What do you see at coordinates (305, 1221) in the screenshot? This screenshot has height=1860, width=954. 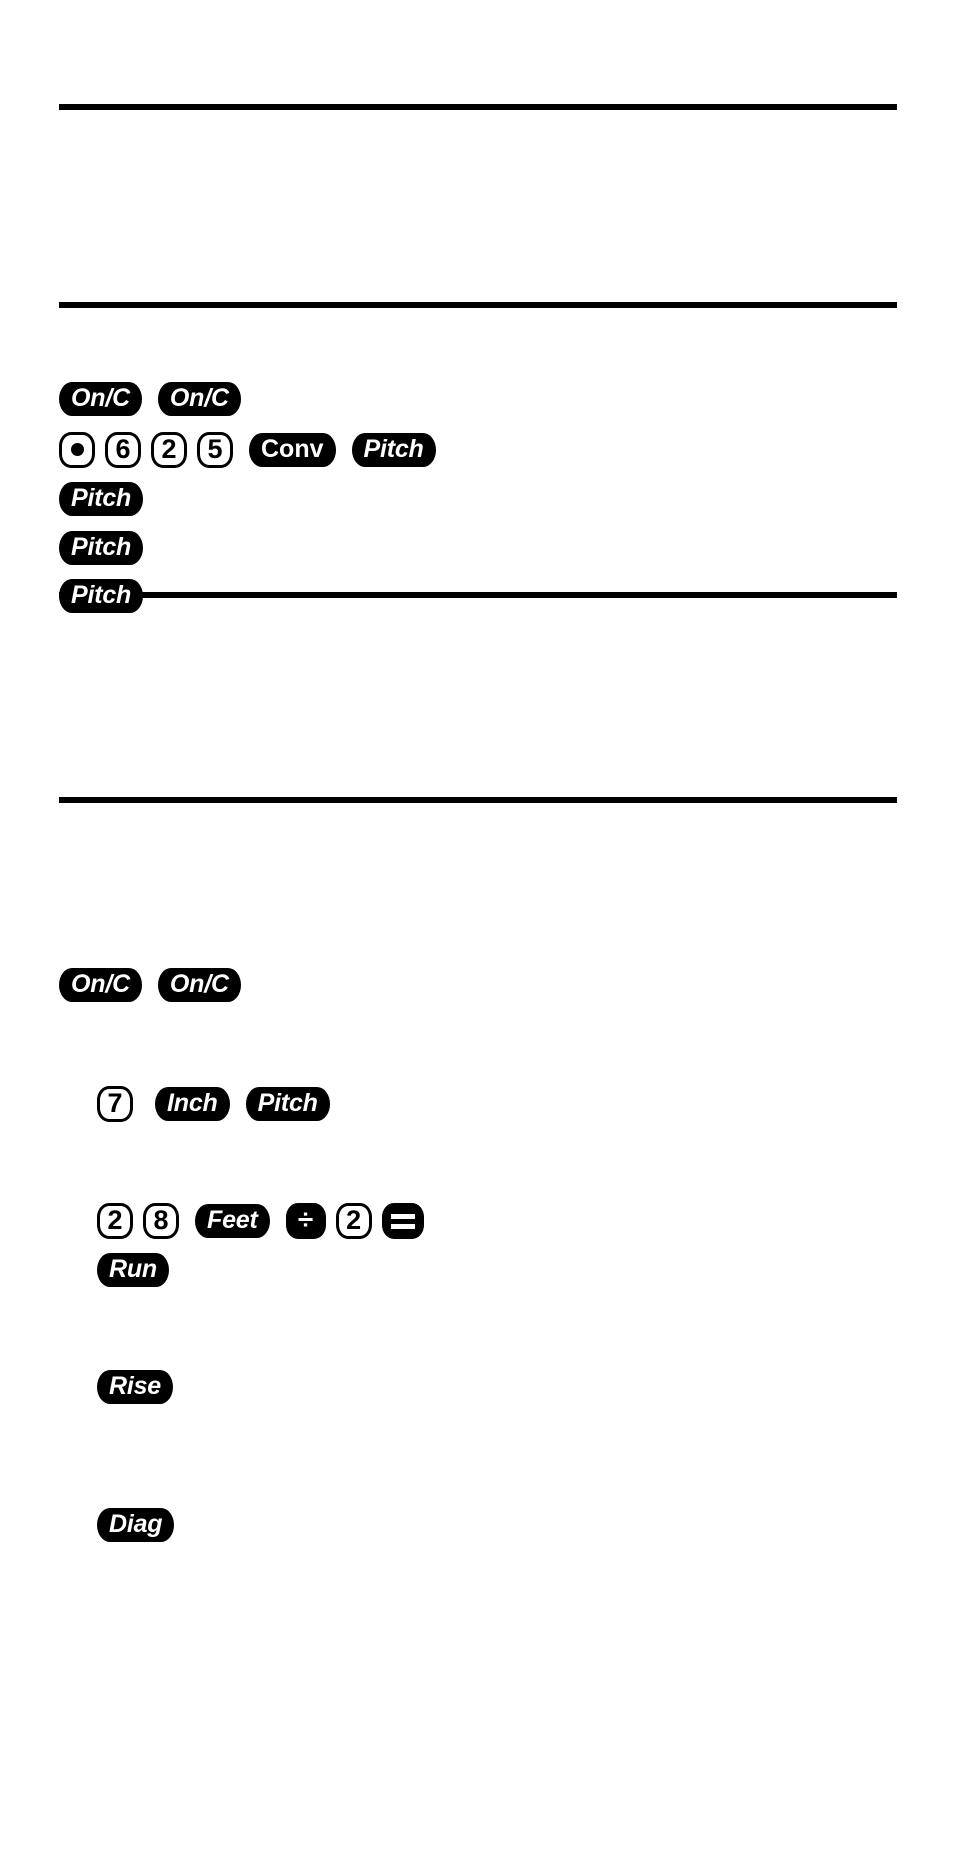 I see `key-divide: ÷` at bounding box center [305, 1221].